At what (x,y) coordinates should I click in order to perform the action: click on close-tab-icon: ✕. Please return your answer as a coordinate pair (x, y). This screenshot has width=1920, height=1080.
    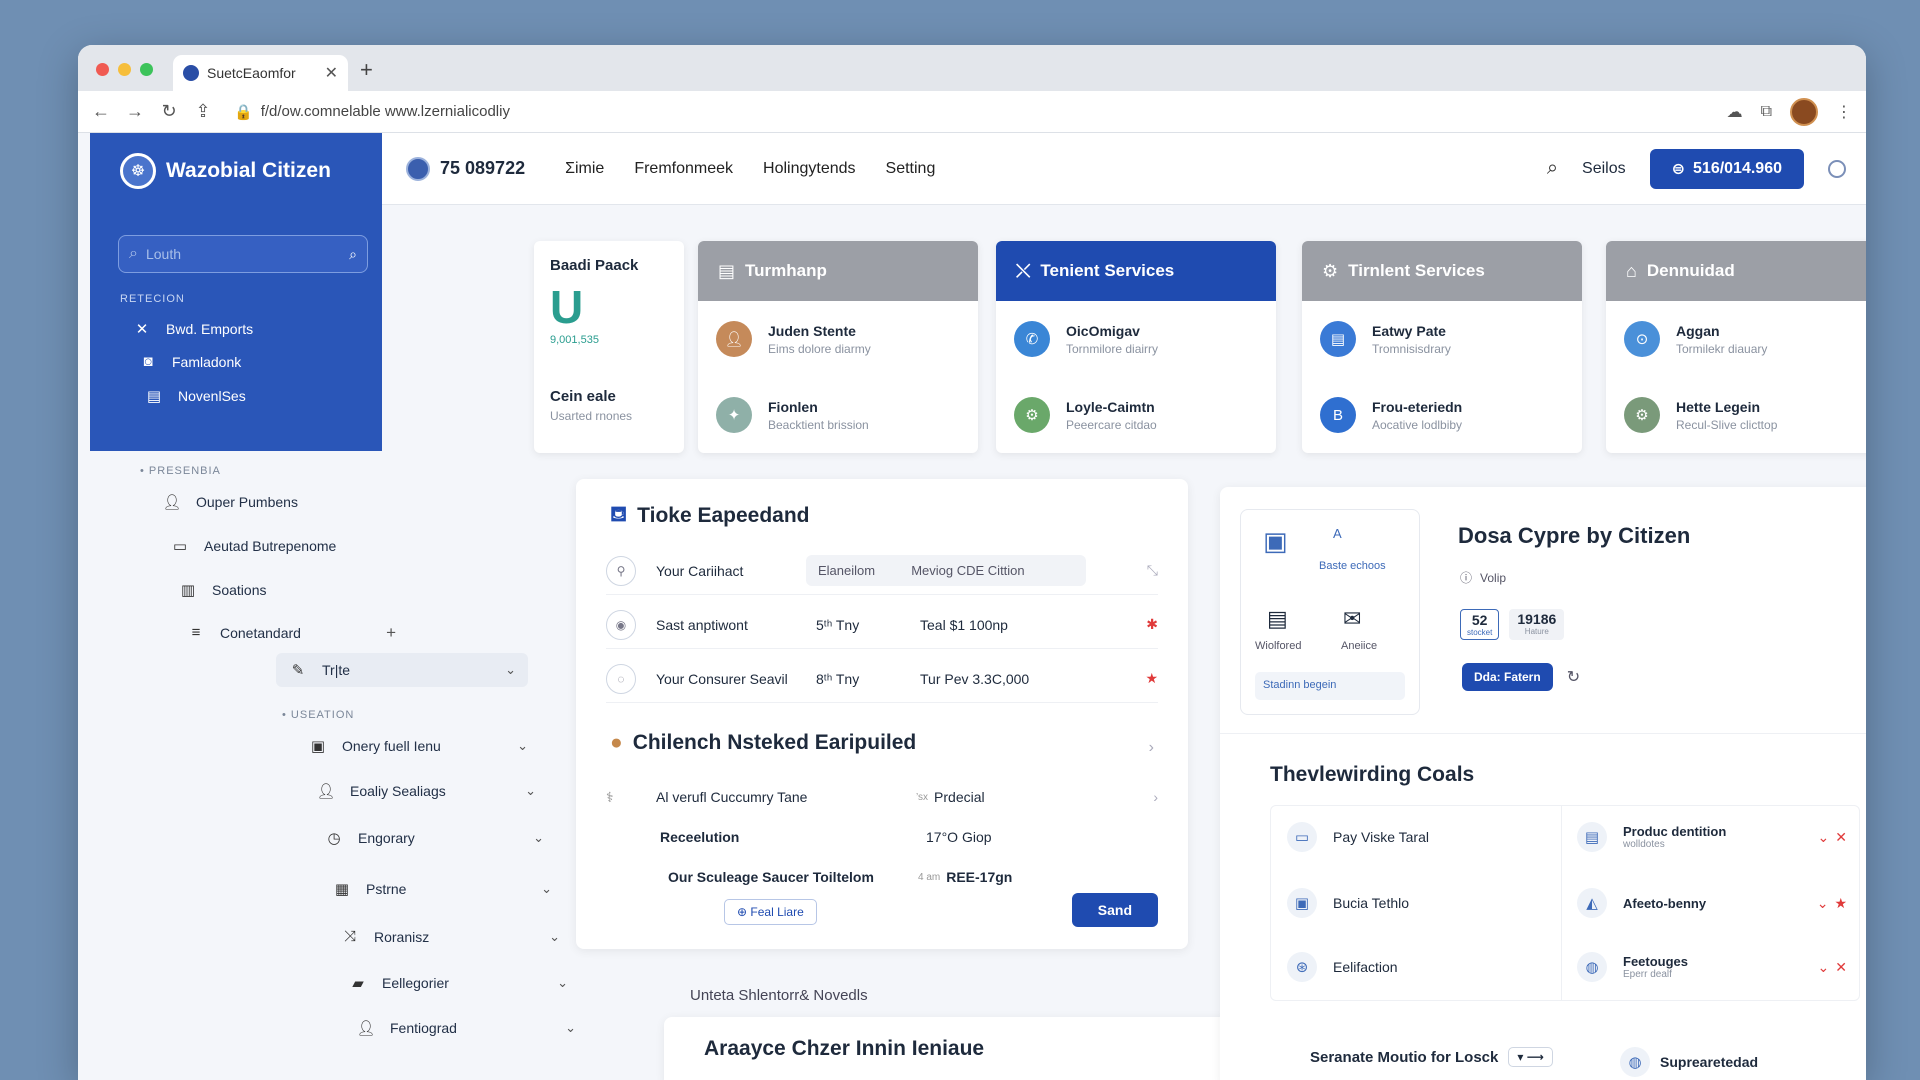
    Looking at the image, I should click on (331, 73).